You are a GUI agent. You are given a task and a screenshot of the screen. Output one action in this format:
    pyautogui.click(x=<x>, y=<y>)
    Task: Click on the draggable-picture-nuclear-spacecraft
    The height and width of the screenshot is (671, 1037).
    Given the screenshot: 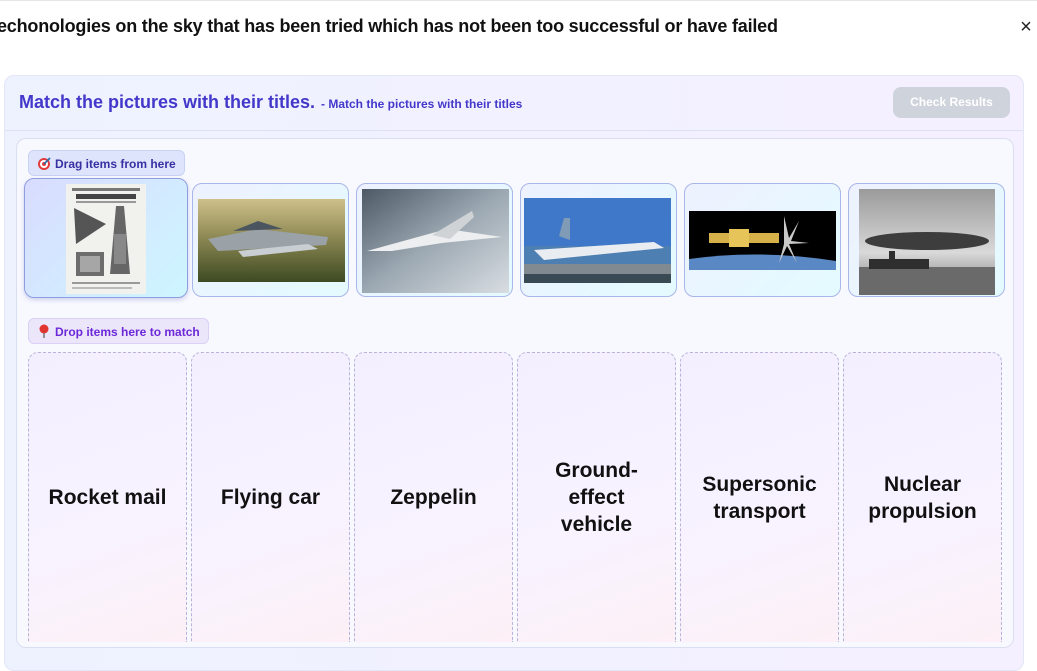 What is the action you would take?
    pyautogui.click(x=762, y=240)
    